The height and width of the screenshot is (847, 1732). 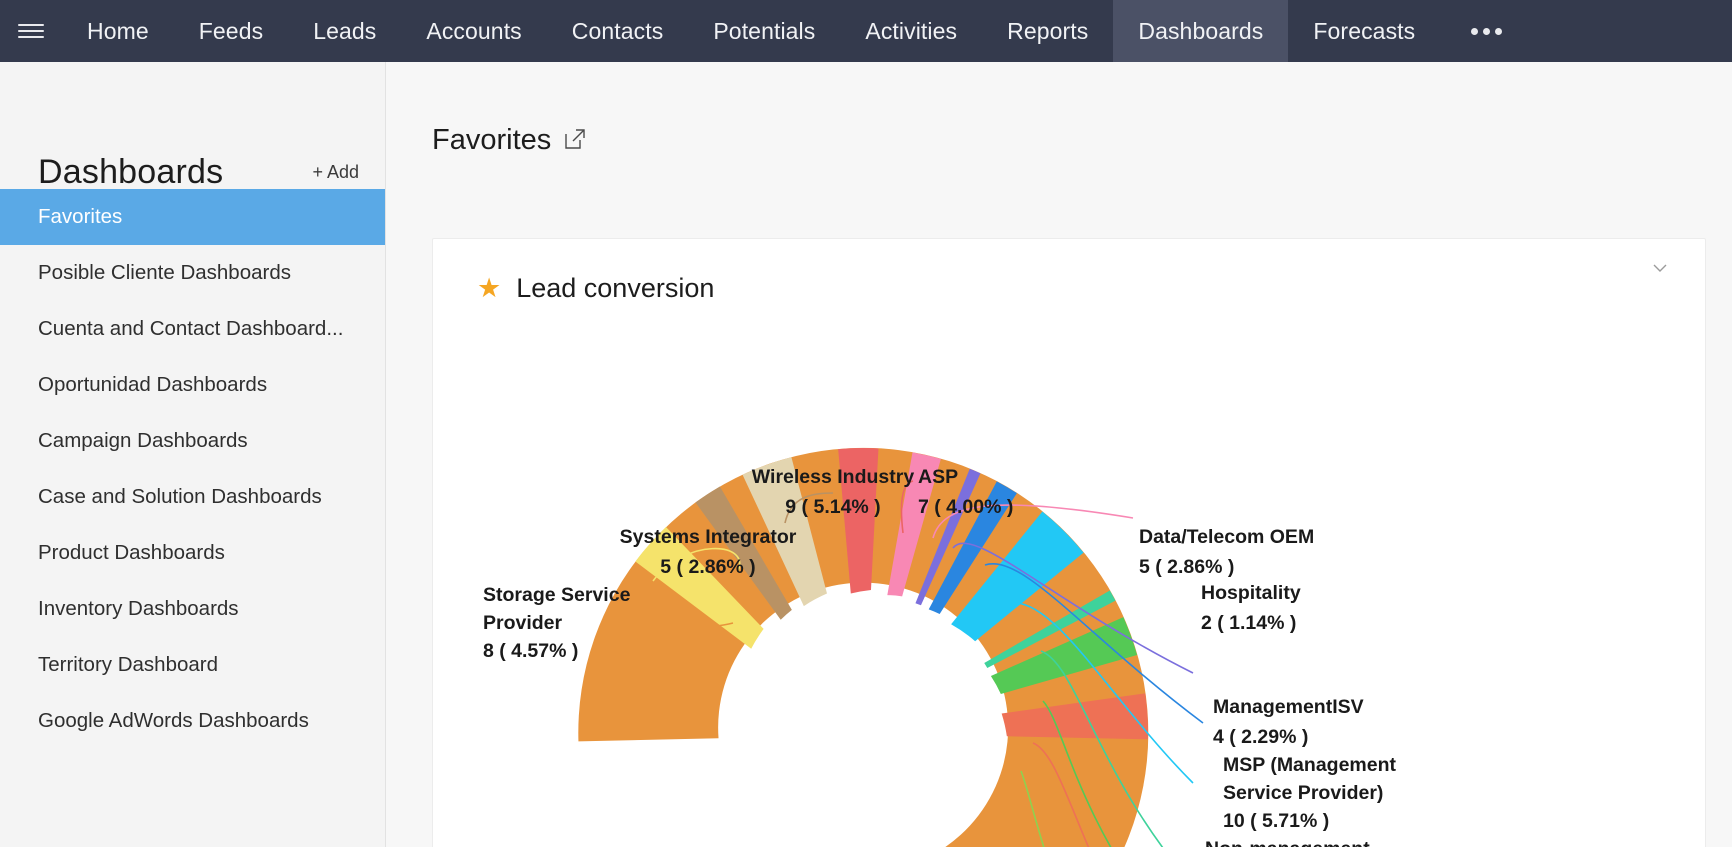 I want to click on nav-tab-activities: Activities, so click(x=911, y=31).